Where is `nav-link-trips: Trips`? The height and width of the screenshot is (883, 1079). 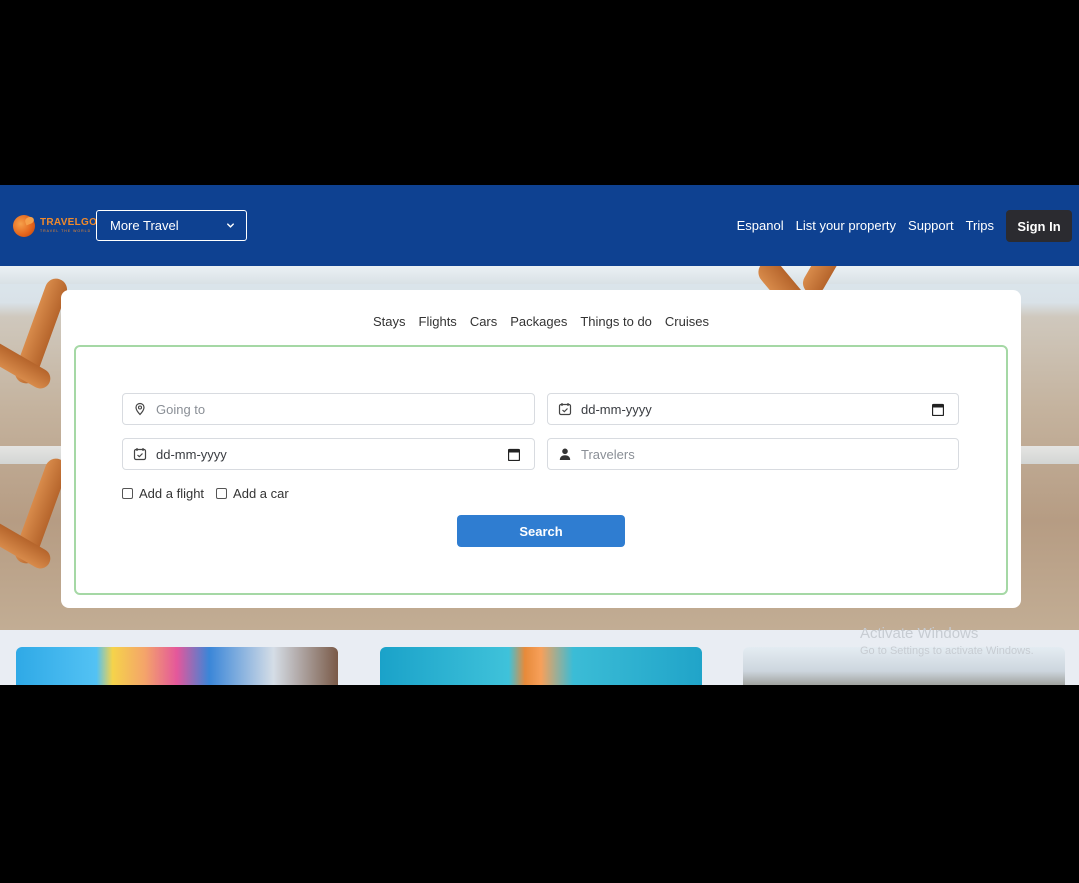 nav-link-trips: Trips is located at coordinates (980, 225).